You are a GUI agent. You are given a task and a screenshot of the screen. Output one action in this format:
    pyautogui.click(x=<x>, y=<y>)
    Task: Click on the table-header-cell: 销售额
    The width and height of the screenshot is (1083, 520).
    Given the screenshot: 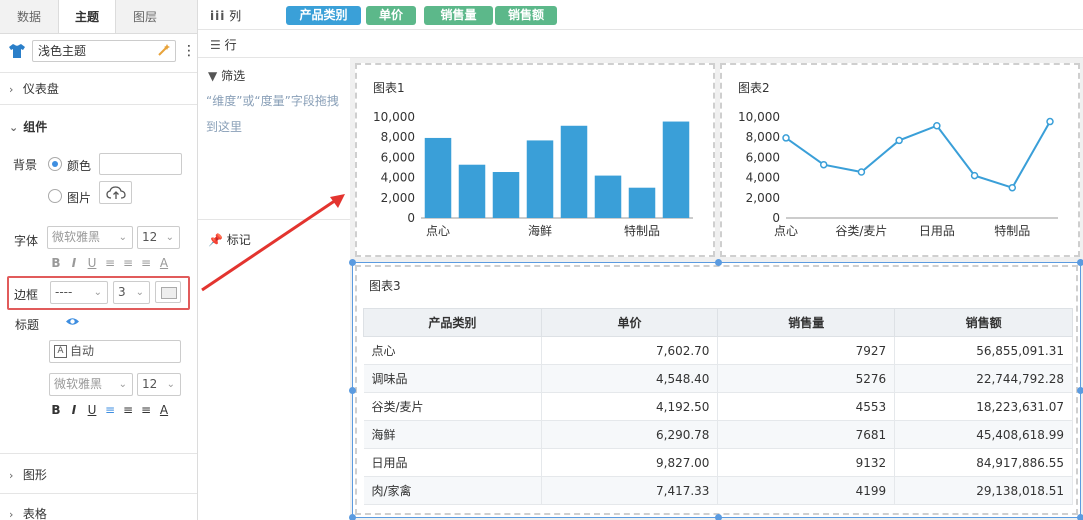 What is the action you would take?
    pyautogui.click(x=983, y=322)
    